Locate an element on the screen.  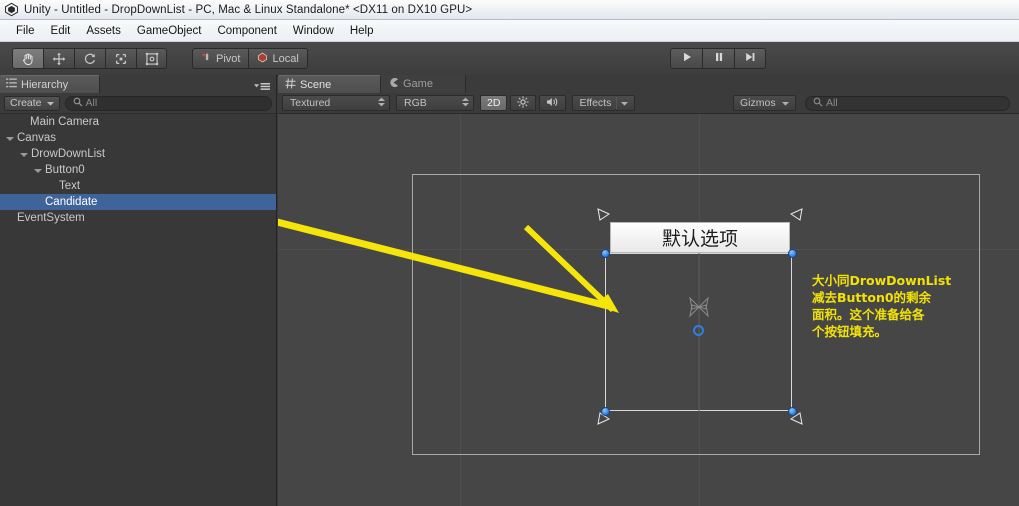
hierarchy-item-text: Text is located at coordinates (138, 186).